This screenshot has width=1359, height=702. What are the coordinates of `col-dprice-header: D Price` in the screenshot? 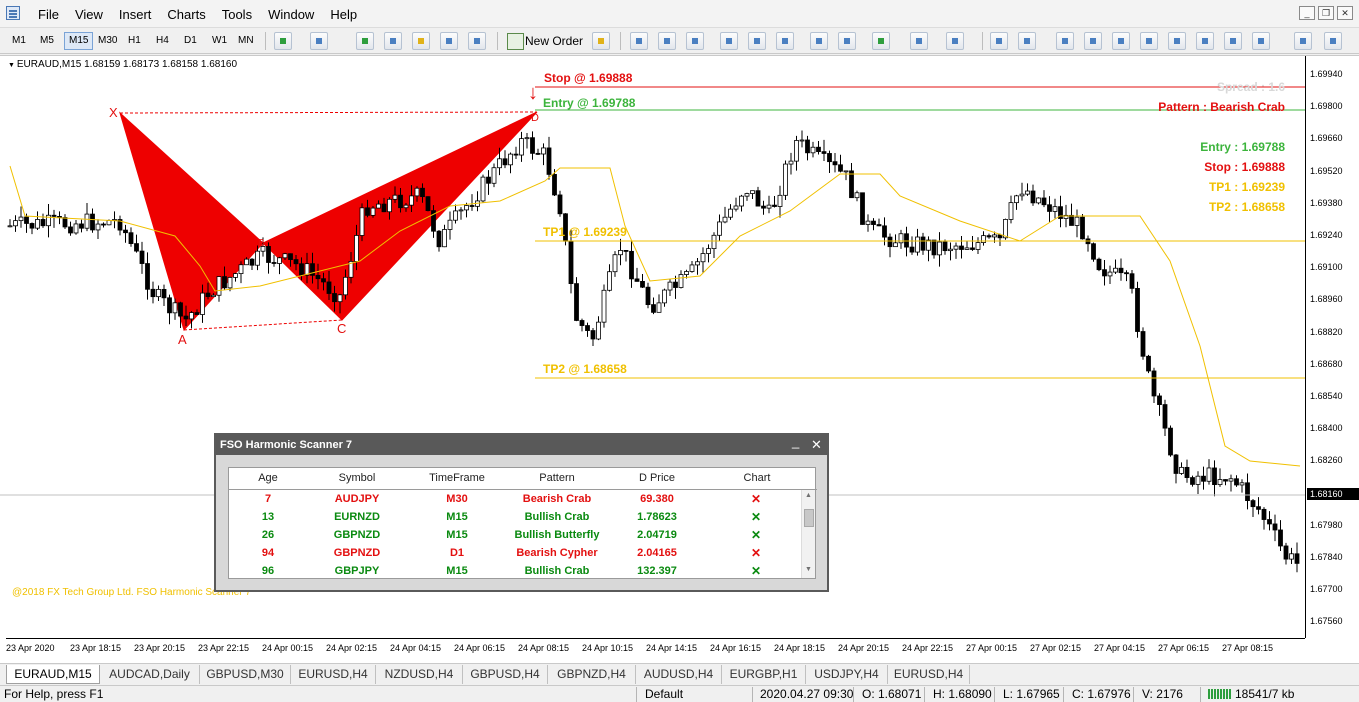 It's located at (657, 478).